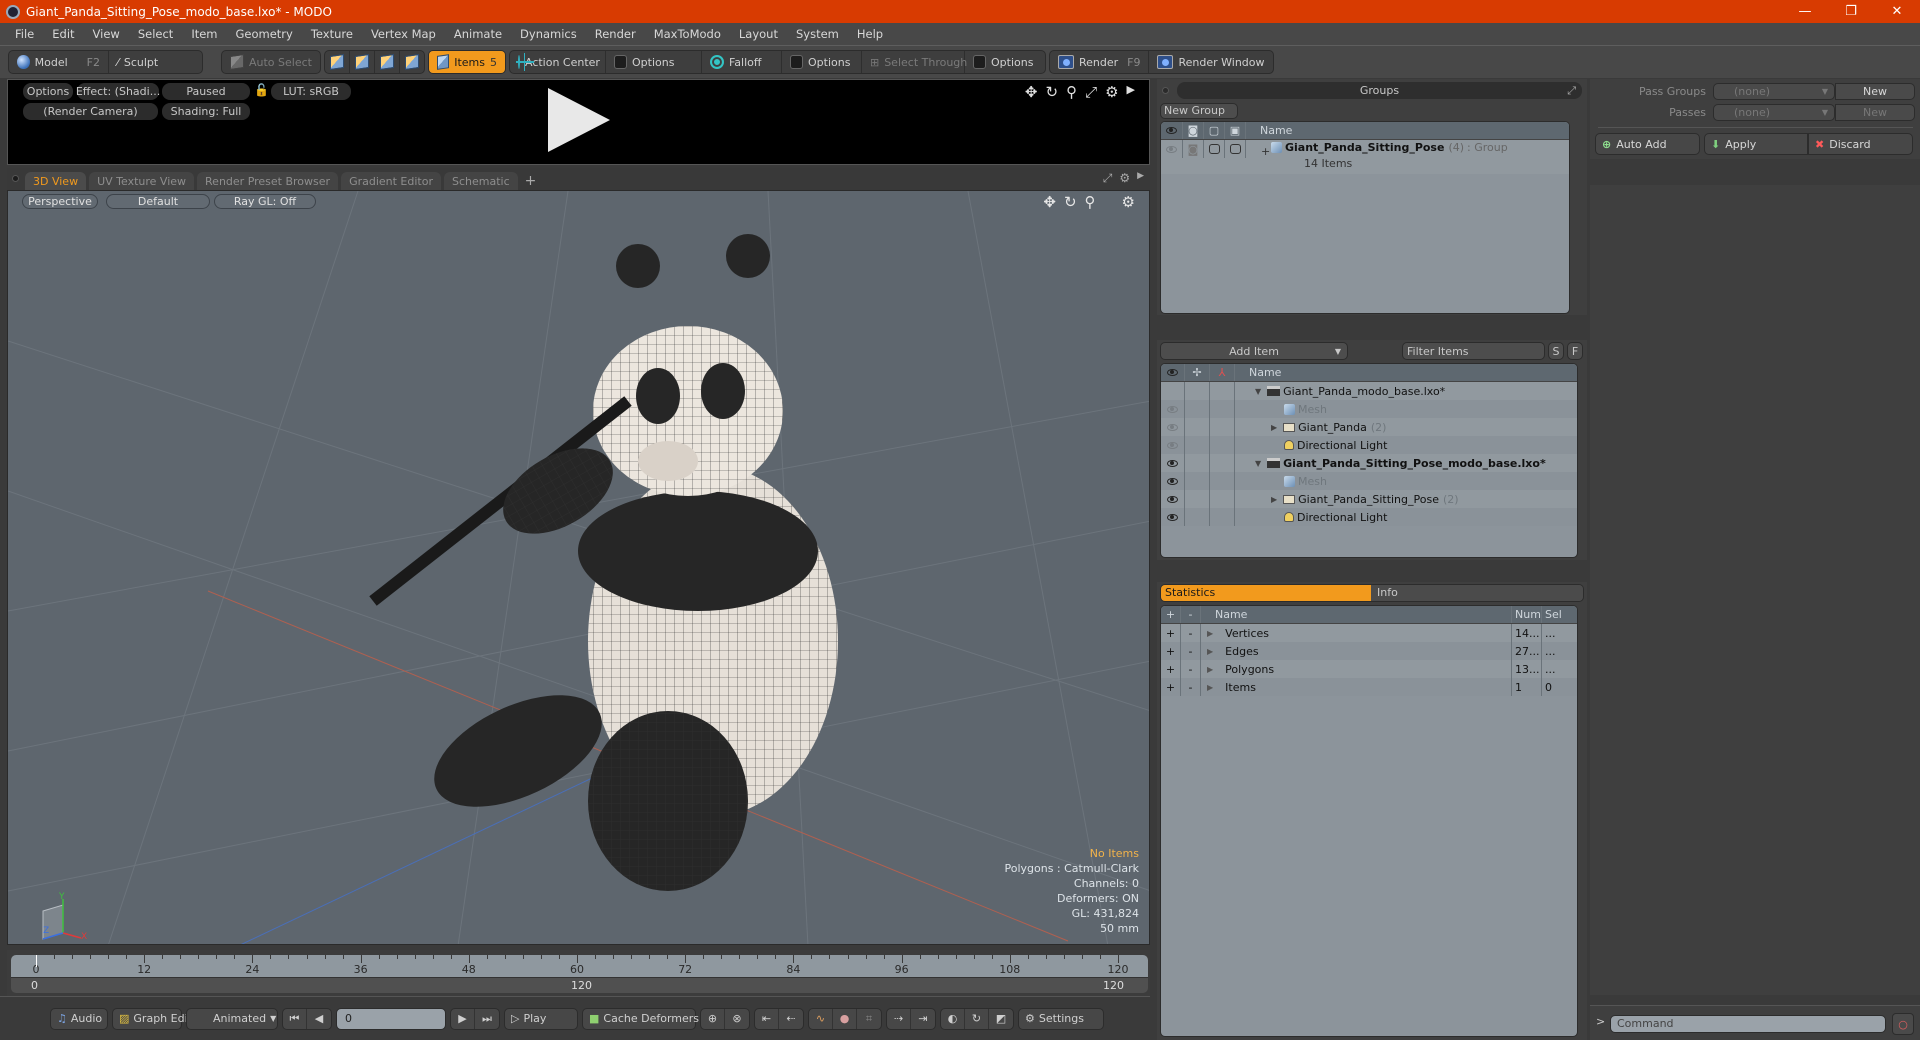 The image size is (1920, 1040). What do you see at coordinates (869, 1019) in the screenshot?
I see `key-channel-icon: ⌗` at bounding box center [869, 1019].